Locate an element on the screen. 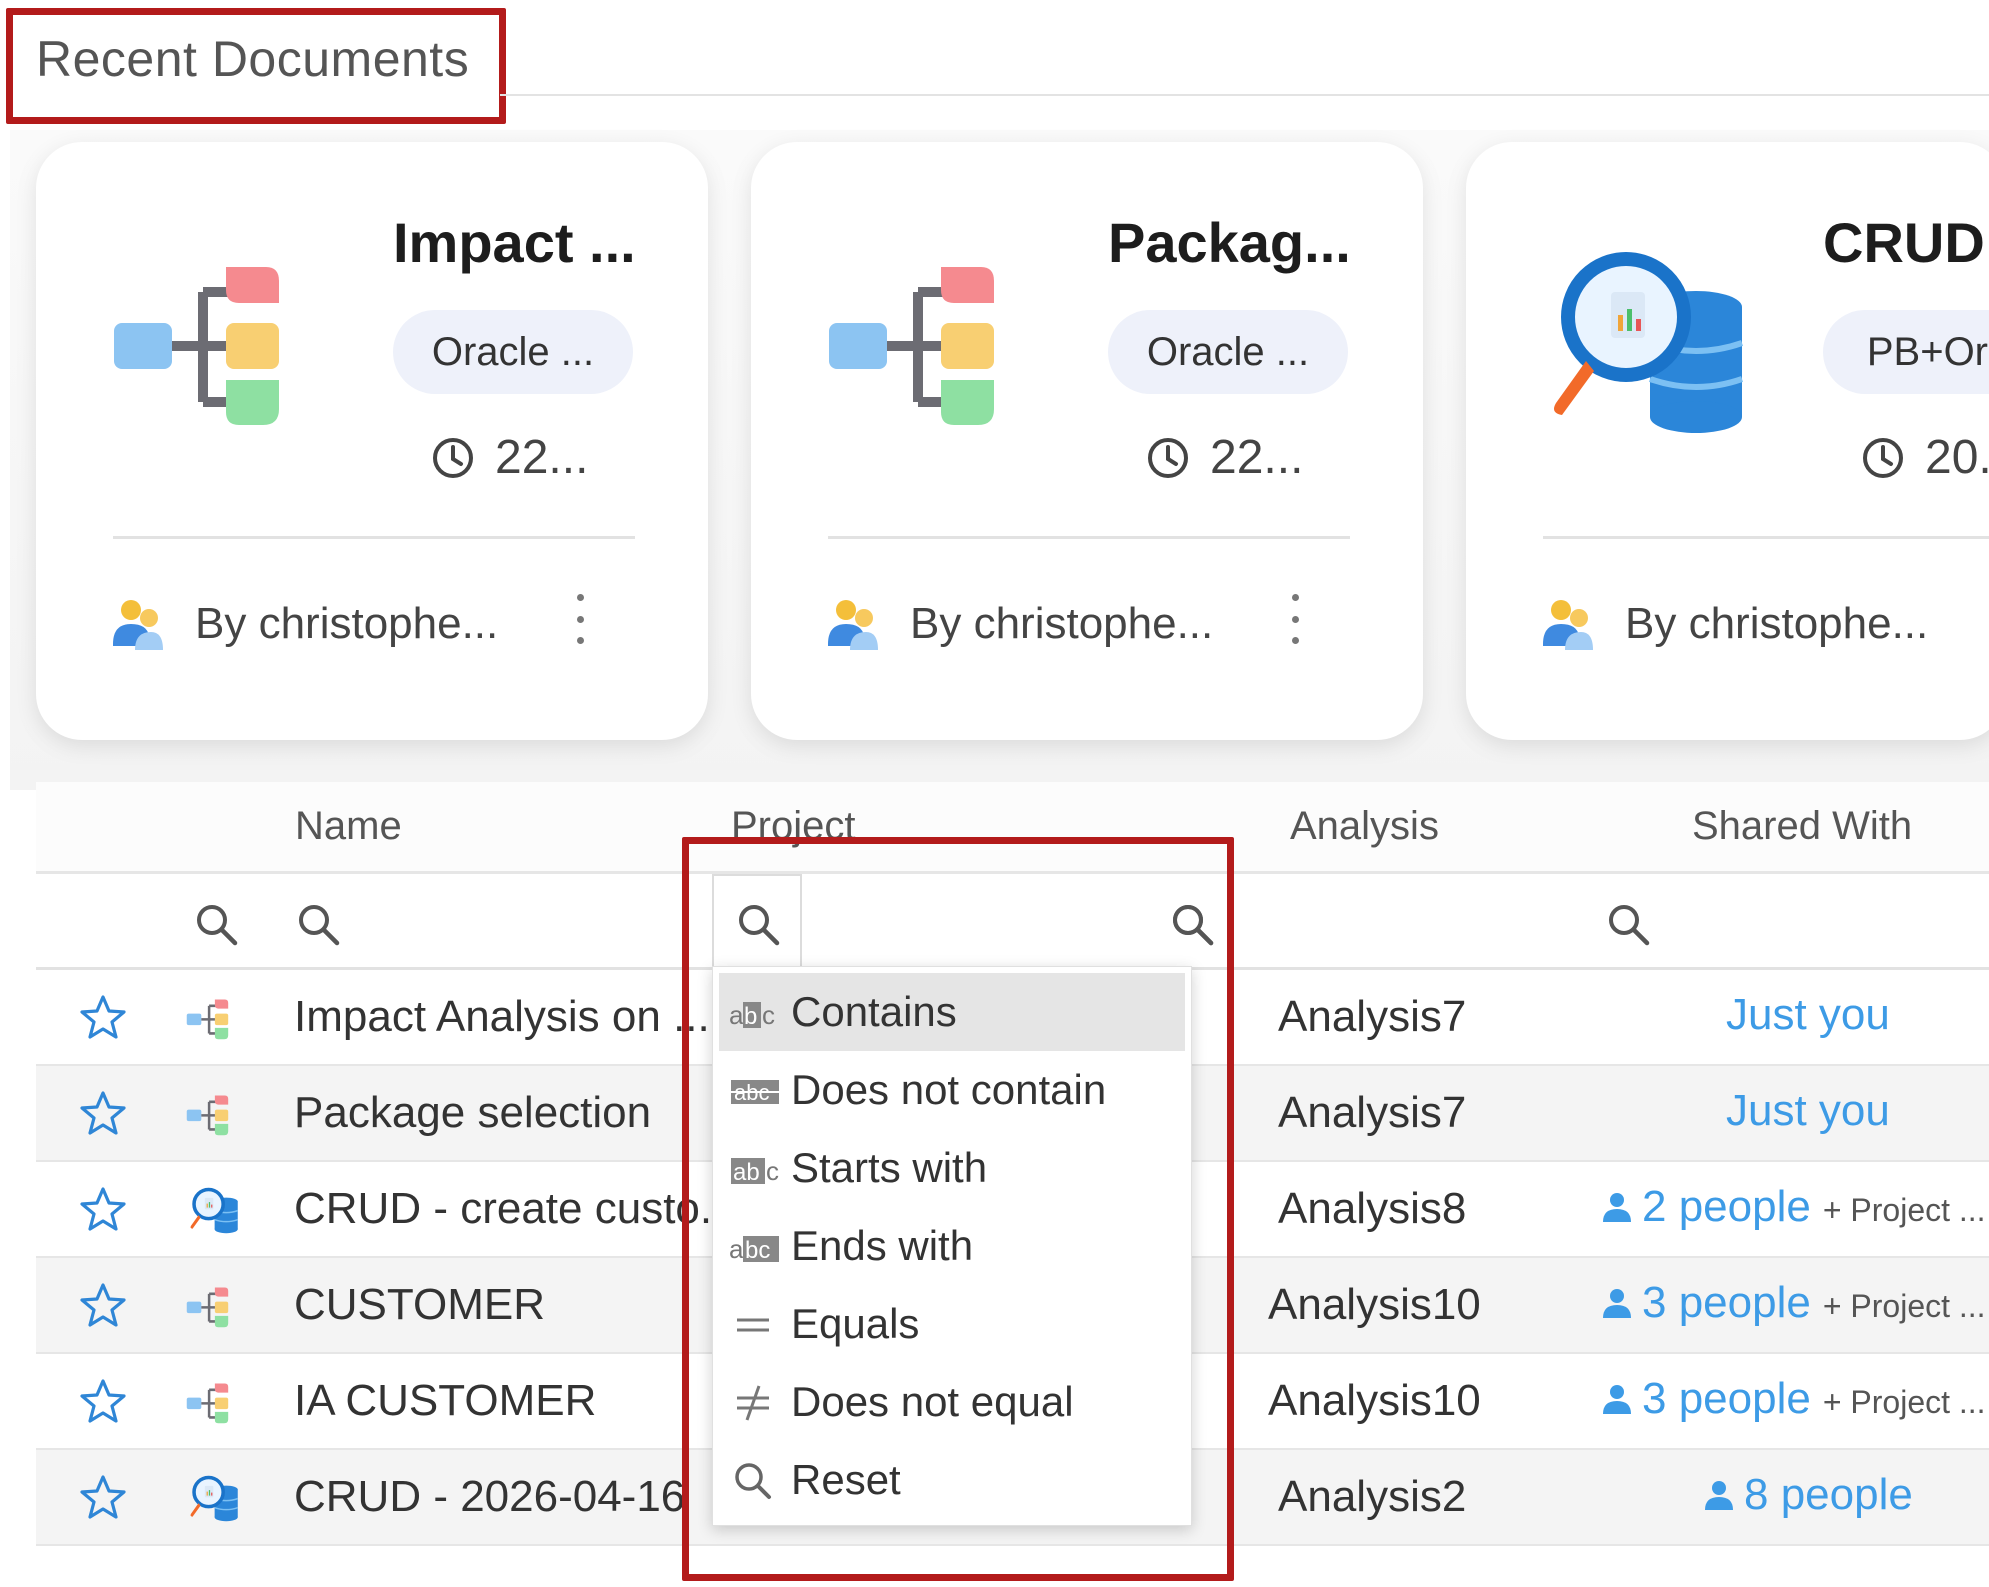 The image size is (1989, 1587). title-highlight-box is located at coordinates (256, 66).